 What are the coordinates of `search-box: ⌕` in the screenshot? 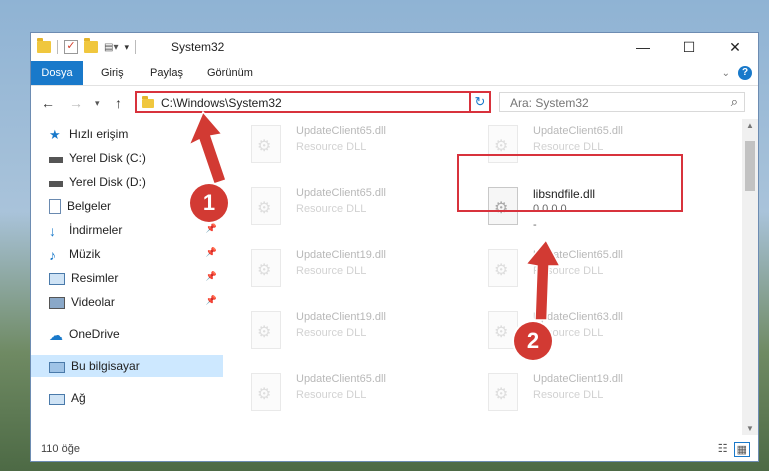 It's located at (622, 102).